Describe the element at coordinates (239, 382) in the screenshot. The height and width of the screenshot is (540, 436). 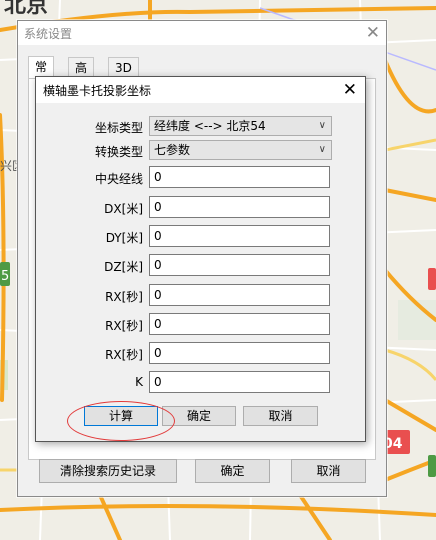
I see `k-input` at that location.